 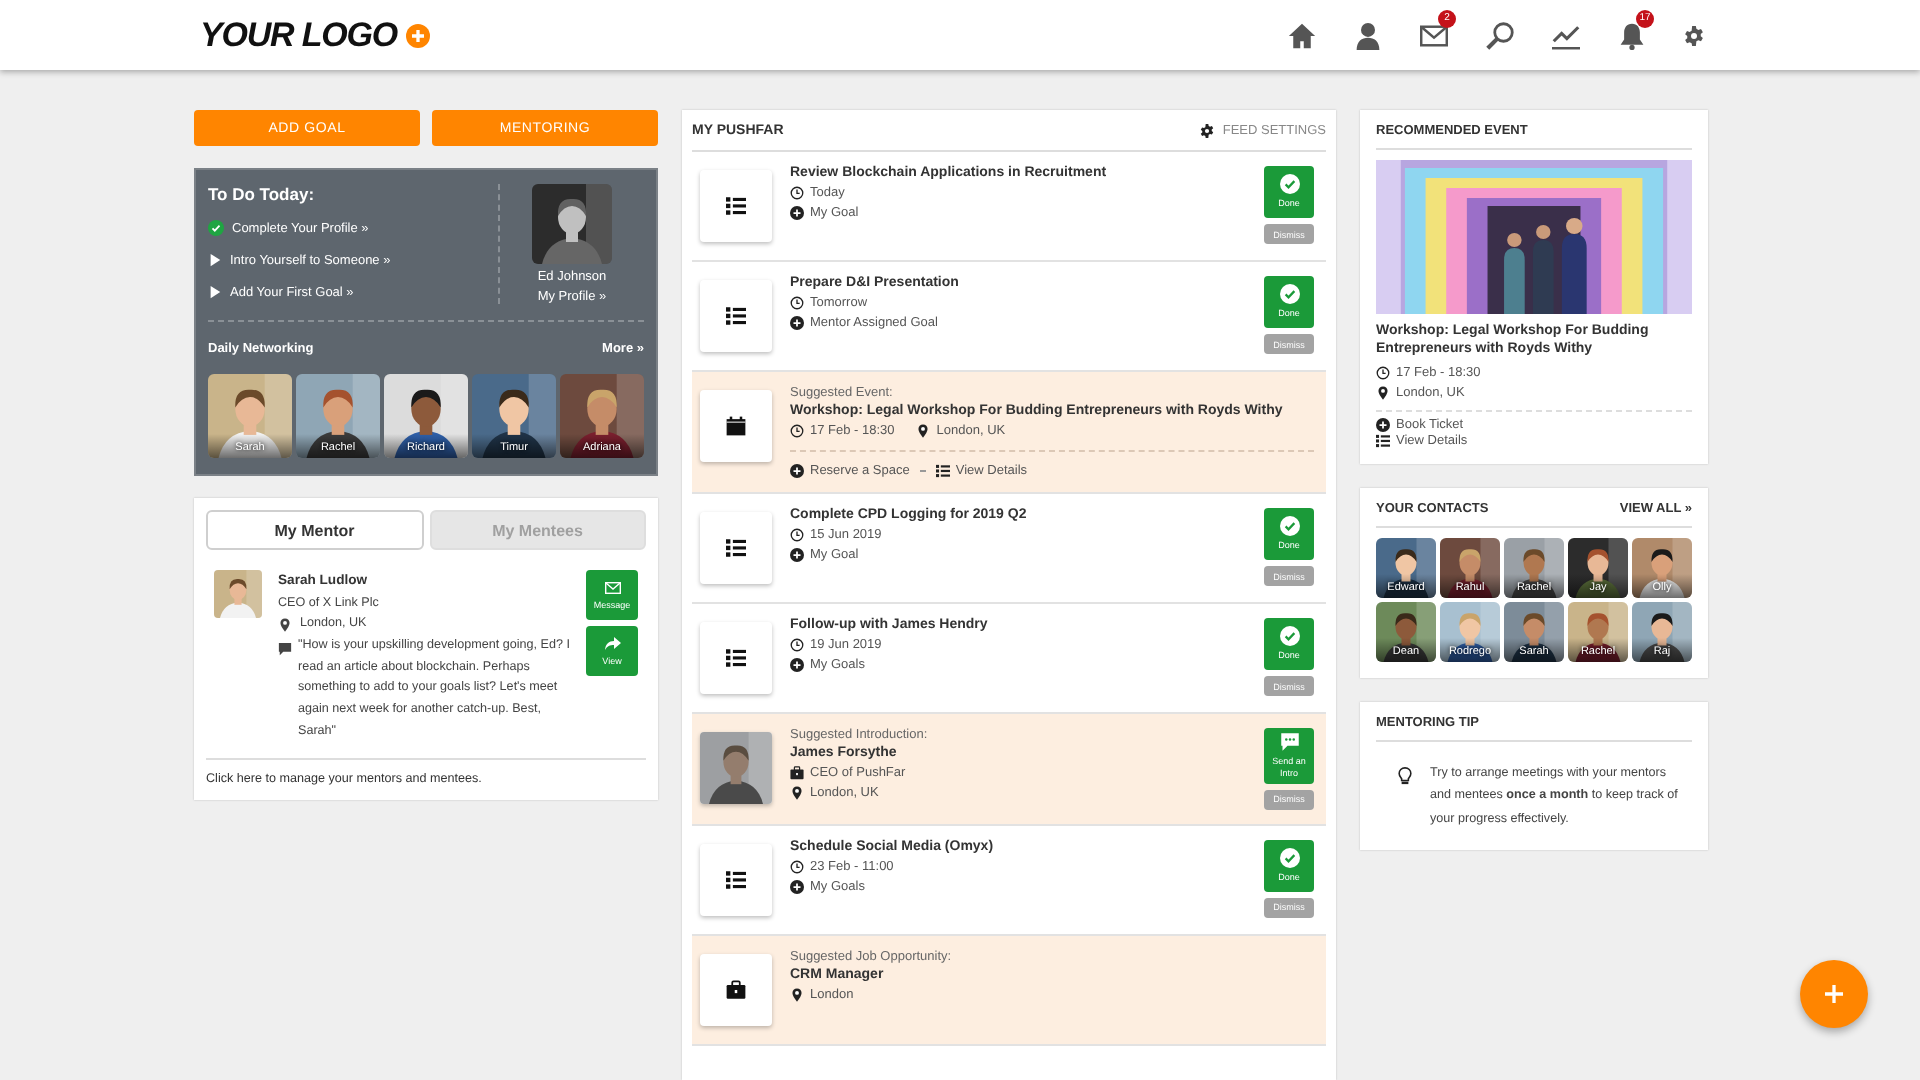 What do you see at coordinates (298, 35) in the screenshot?
I see `logo-text: YOUR LOGO` at bounding box center [298, 35].